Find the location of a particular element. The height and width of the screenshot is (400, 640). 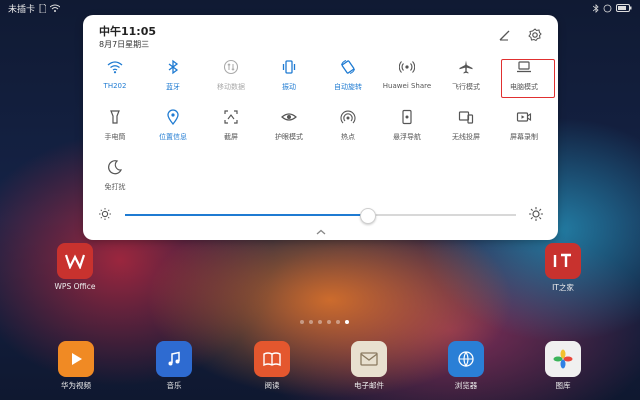

location-icon is located at coordinates (173, 117).